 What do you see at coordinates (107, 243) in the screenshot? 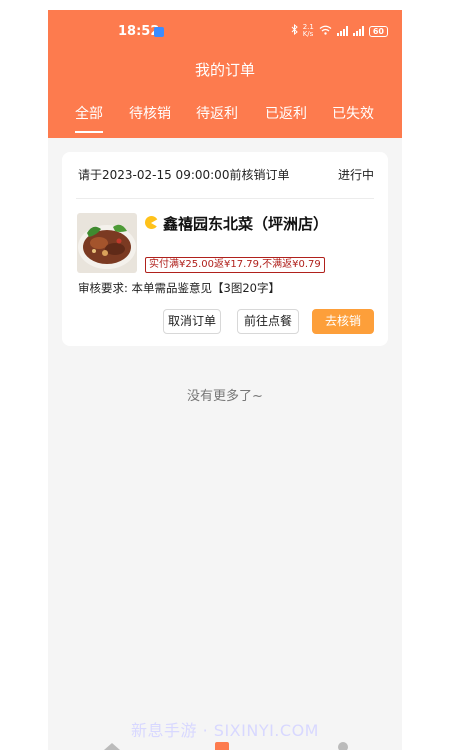
I see `dish-image` at bounding box center [107, 243].